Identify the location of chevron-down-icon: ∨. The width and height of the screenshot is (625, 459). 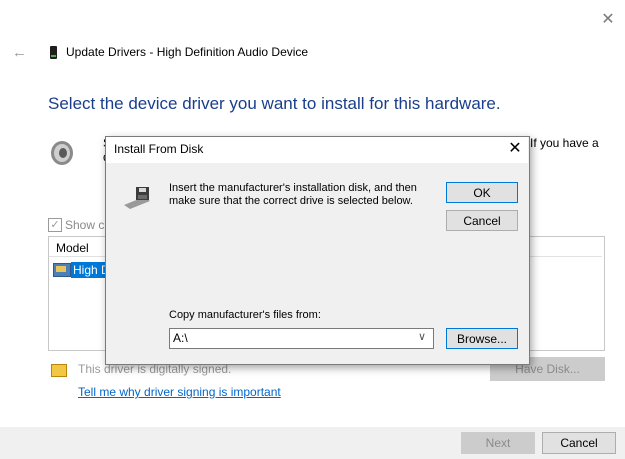
(422, 336).